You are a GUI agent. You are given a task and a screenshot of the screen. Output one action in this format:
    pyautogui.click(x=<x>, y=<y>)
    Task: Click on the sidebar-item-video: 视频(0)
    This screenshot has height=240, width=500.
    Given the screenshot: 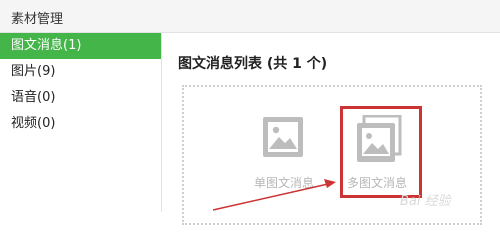 What is the action you would take?
    pyautogui.click(x=80, y=124)
    